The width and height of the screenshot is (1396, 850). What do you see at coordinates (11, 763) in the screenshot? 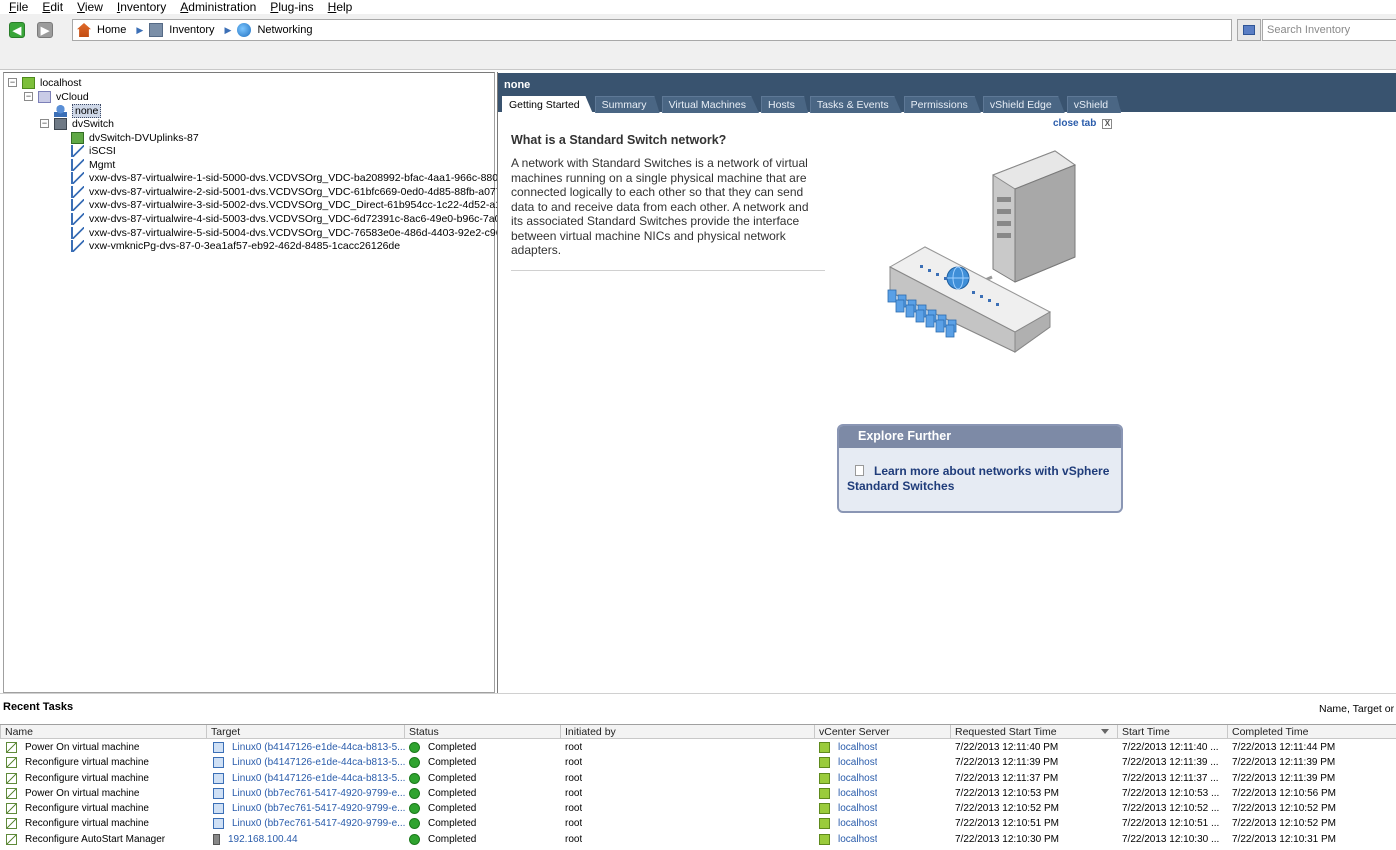
I see `task-icon` at bounding box center [11, 763].